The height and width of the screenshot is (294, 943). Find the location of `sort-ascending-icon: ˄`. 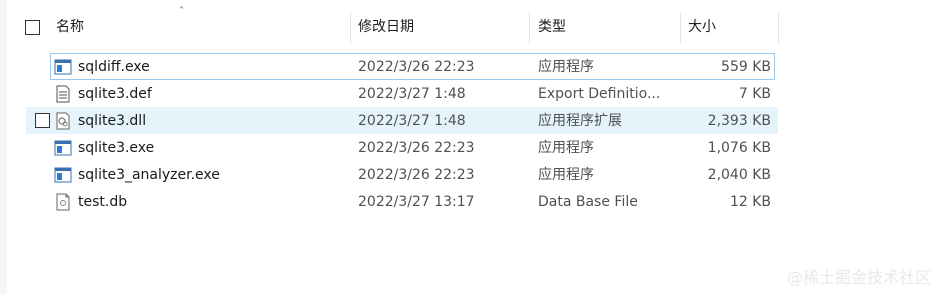

sort-ascending-icon: ˄ is located at coordinates (181, 11).